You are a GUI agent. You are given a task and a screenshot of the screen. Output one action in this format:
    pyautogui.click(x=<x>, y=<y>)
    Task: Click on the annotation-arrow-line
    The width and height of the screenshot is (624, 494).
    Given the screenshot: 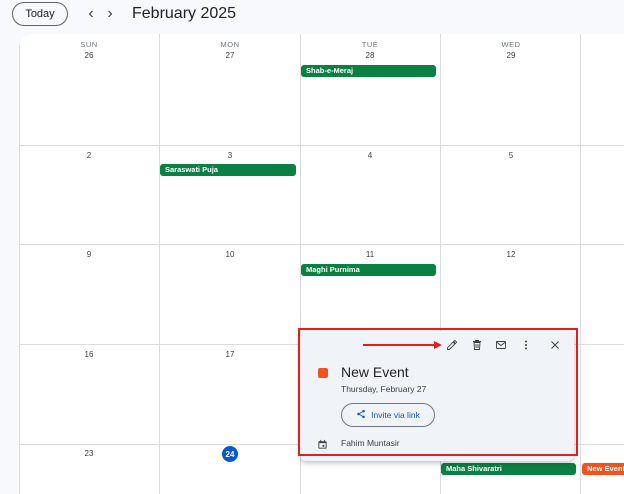 What is the action you would take?
    pyautogui.click(x=399, y=345)
    